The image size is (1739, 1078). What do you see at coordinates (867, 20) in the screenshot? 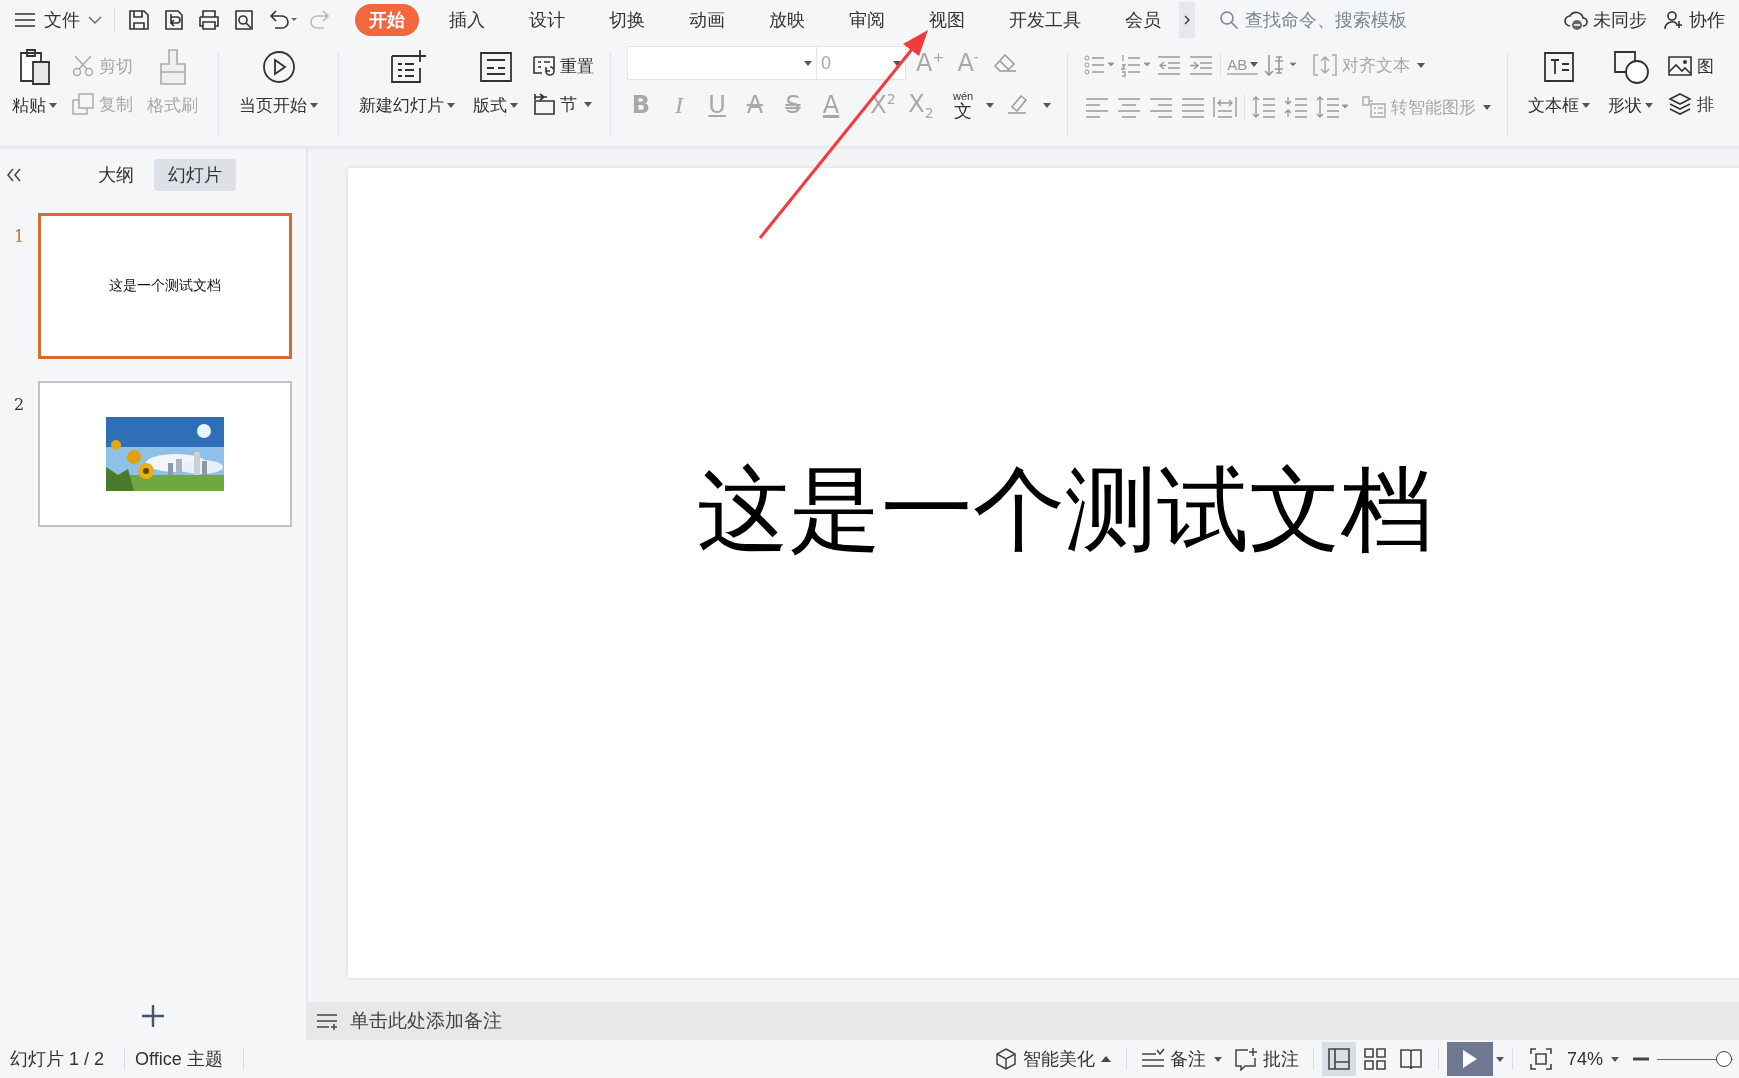
I see `ribbon-tab: 审阅` at bounding box center [867, 20].